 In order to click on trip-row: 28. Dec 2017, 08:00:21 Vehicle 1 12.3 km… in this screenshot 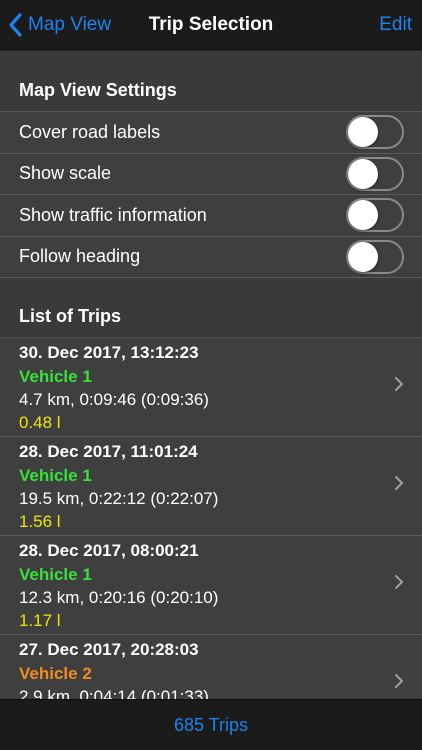, I will do `click(211, 585)`.